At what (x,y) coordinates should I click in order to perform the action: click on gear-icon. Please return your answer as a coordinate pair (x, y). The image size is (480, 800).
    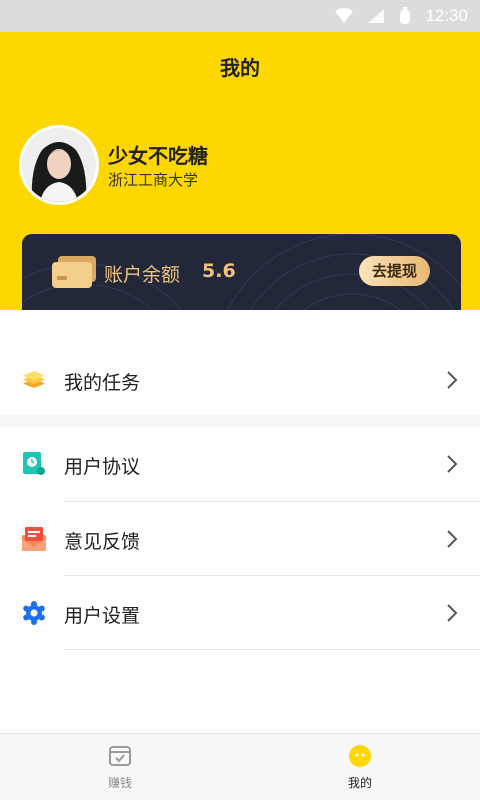
    Looking at the image, I should click on (34, 613).